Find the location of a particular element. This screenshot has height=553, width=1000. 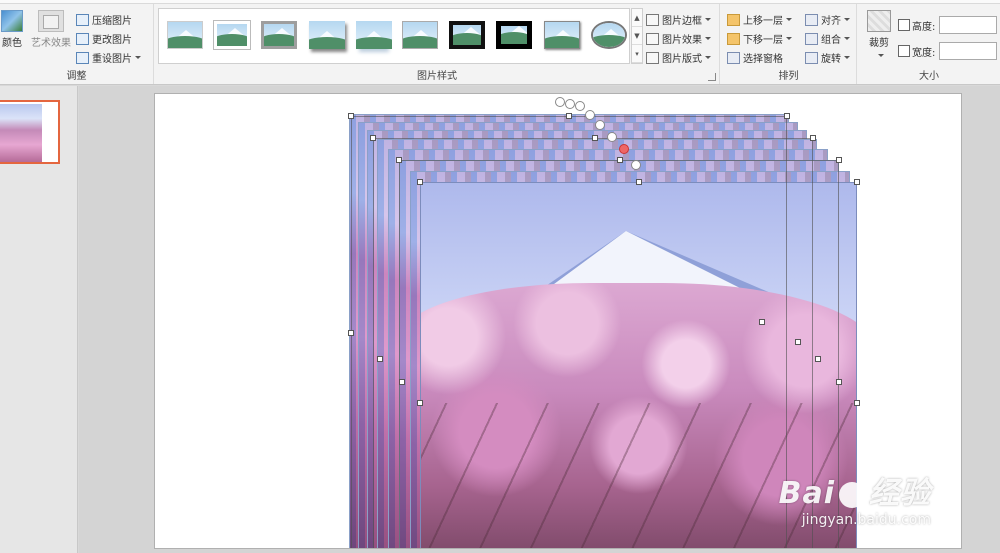

compress-pictures-button: 压缩图片 is located at coordinates (108, 19).